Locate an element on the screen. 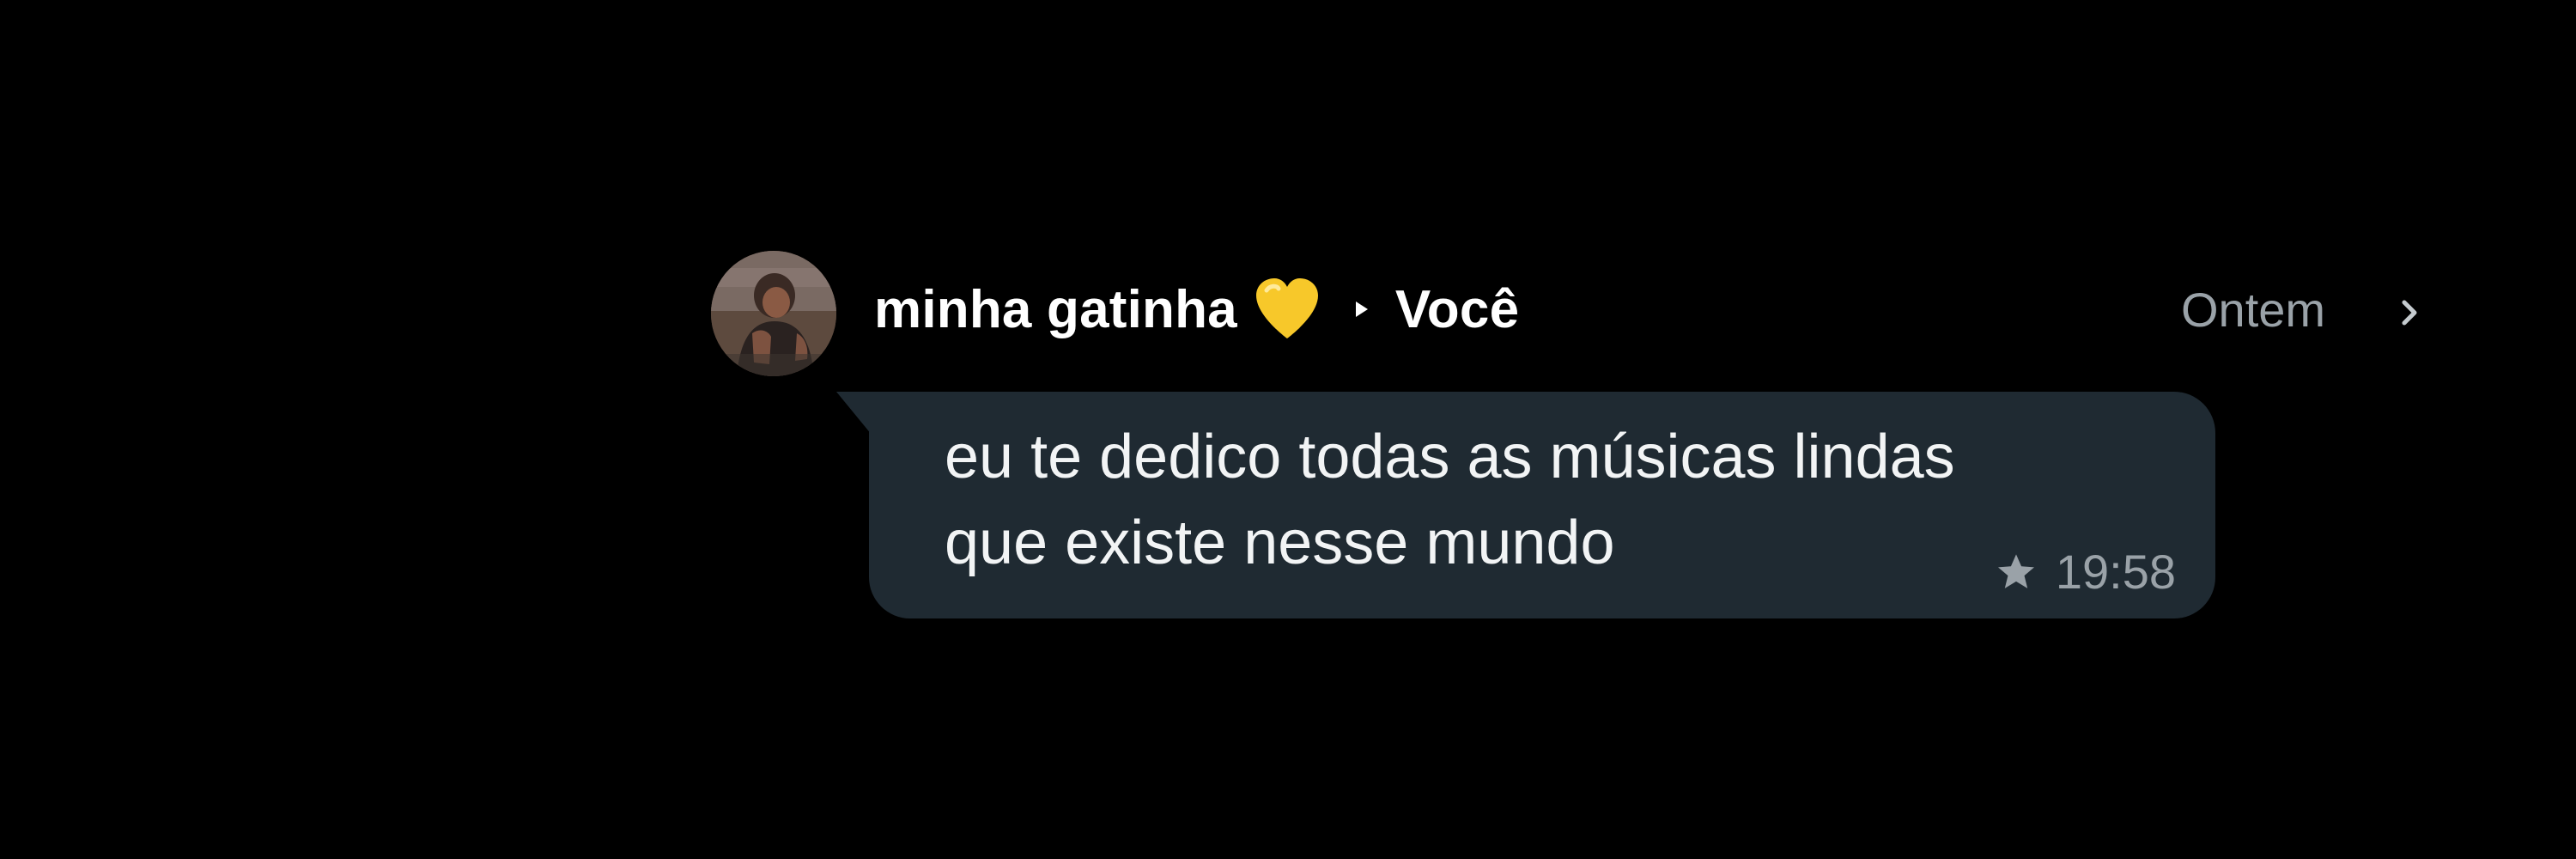  message-date: Ontem is located at coordinates (2253, 310).